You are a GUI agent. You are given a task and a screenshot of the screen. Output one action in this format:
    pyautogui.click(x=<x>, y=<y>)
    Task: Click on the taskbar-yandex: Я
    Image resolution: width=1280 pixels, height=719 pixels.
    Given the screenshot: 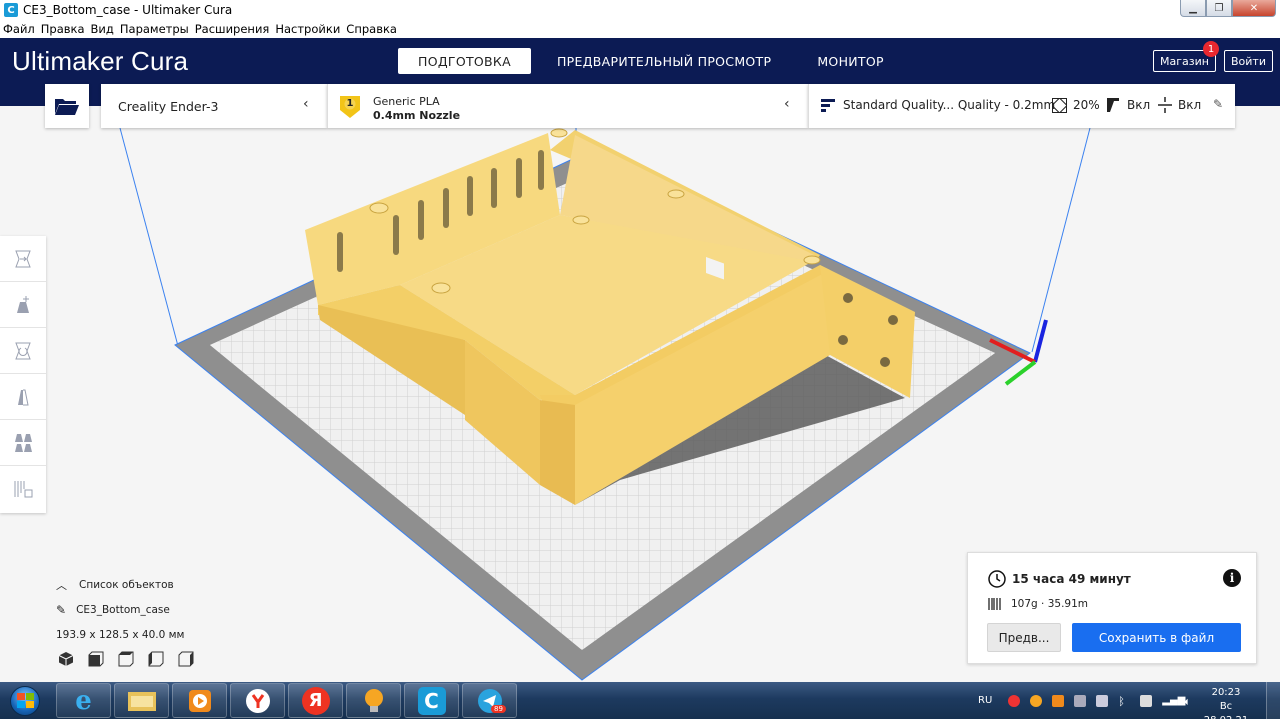 What is the action you would take?
    pyautogui.click(x=315, y=700)
    